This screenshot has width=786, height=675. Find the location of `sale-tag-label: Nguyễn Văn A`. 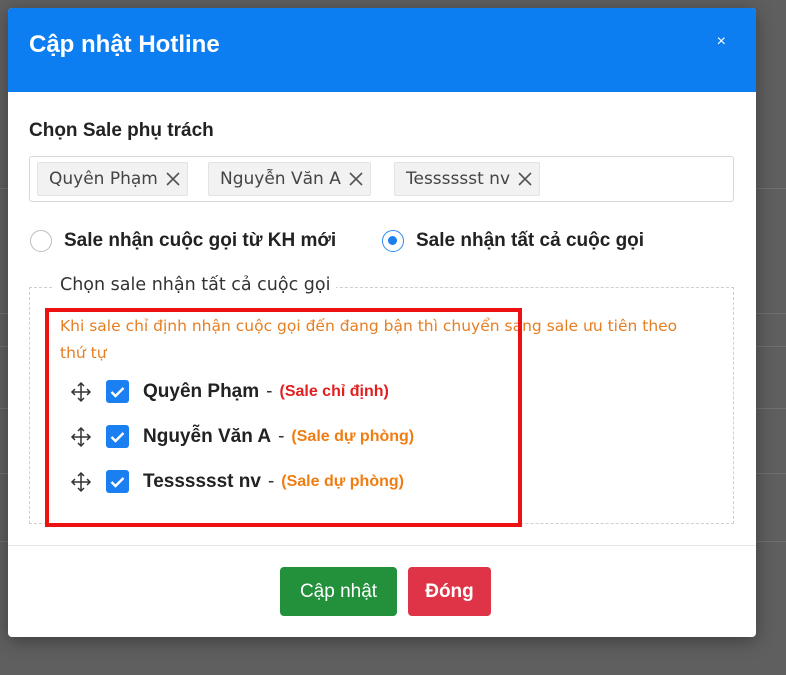

sale-tag-label: Nguyễn Văn A is located at coordinates (280, 179).